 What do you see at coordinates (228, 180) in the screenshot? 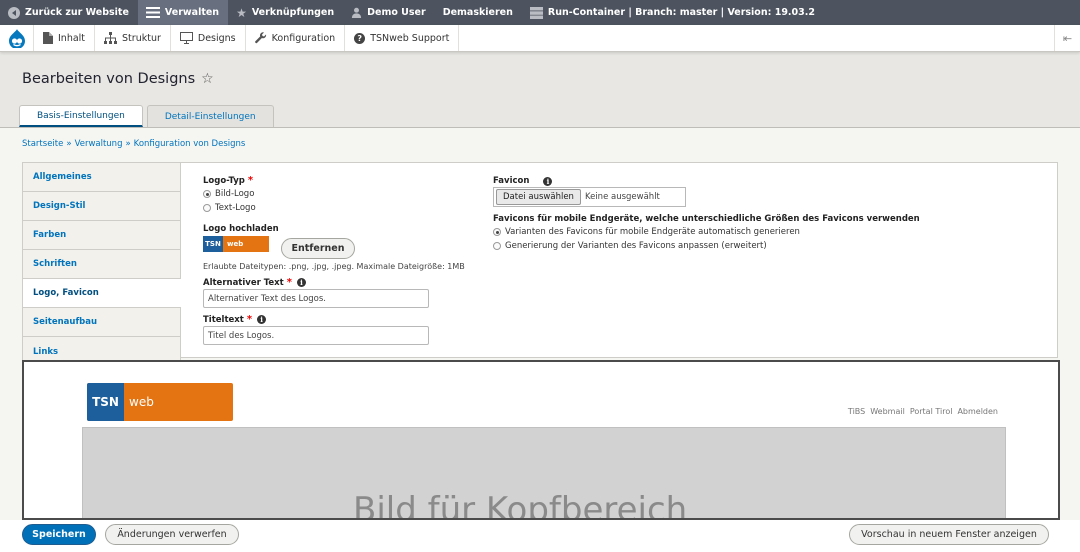
I see `logo-type-label: Logo-Typ *` at bounding box center [228, 180].